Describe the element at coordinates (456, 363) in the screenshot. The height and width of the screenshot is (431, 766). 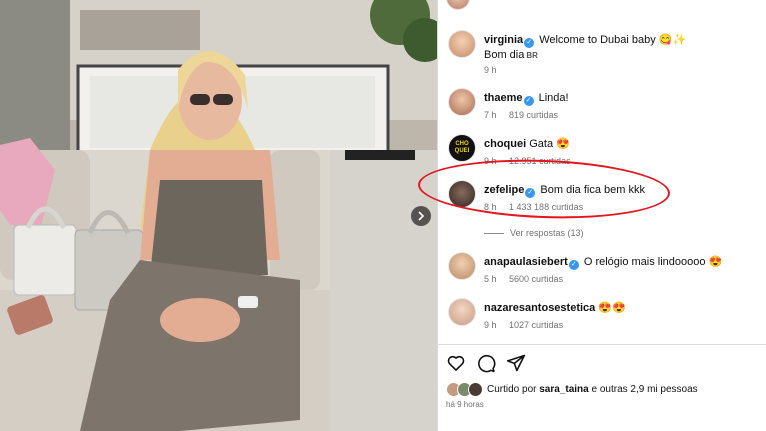
I see `heart-icon` at that location.